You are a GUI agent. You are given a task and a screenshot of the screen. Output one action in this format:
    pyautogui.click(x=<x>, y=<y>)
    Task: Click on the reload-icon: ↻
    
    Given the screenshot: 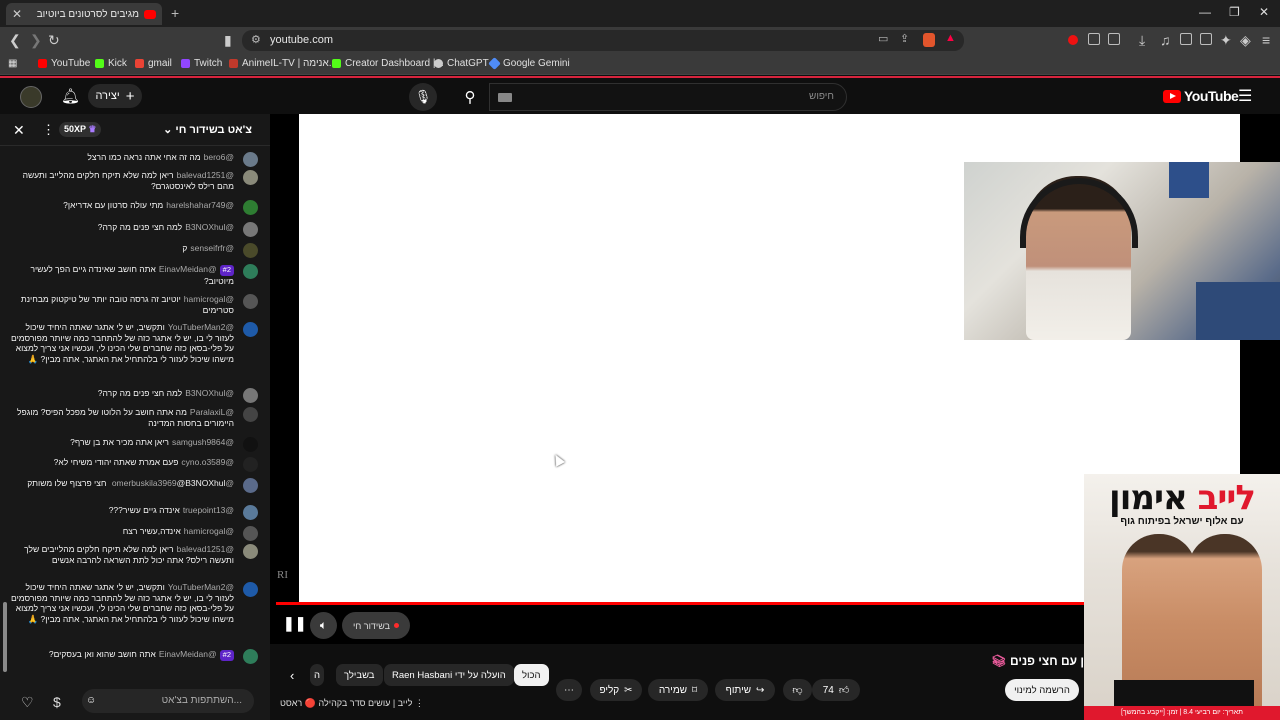 What is the action you would take?
    pyautogui.click(x=54, y=40)
    